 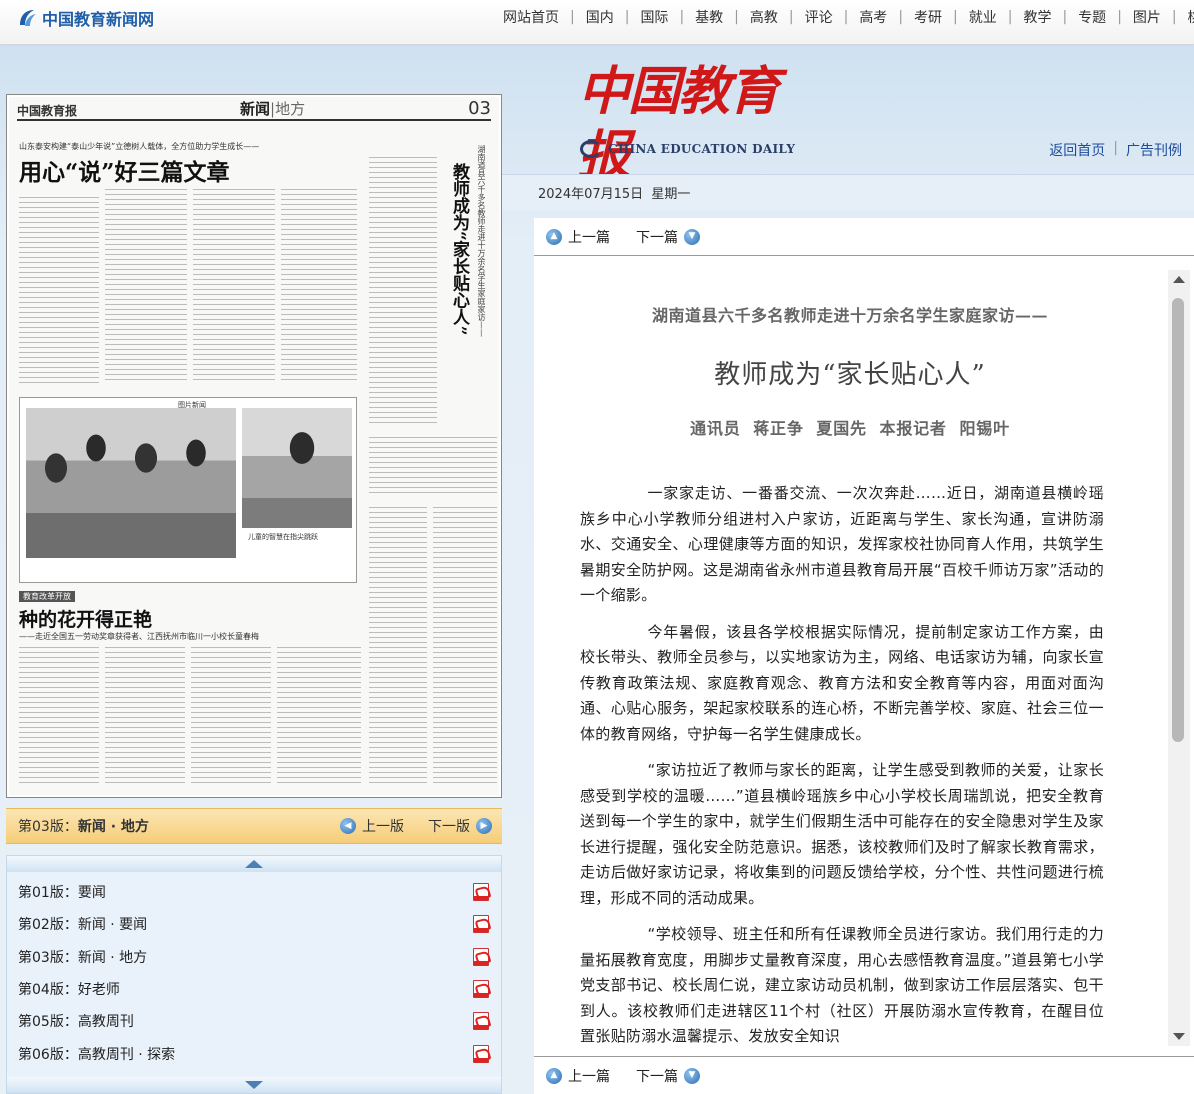 I want to click on edition-scroll-down-button, so click(x=254, y=1085).